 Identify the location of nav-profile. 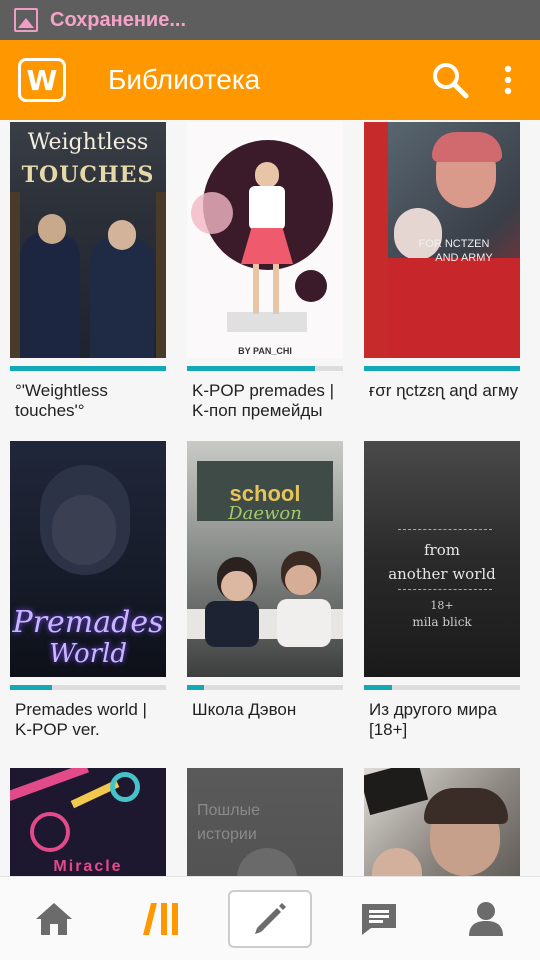
(486, 919).